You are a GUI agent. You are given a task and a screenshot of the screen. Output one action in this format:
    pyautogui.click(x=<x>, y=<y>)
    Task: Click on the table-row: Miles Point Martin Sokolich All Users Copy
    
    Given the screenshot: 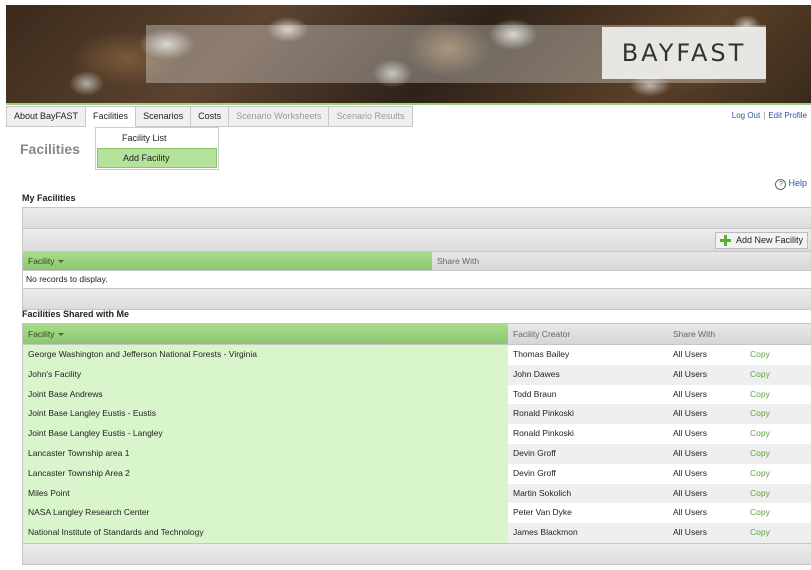 What is the action you would take?
    pyautogui.click(x=417, y=493)
    